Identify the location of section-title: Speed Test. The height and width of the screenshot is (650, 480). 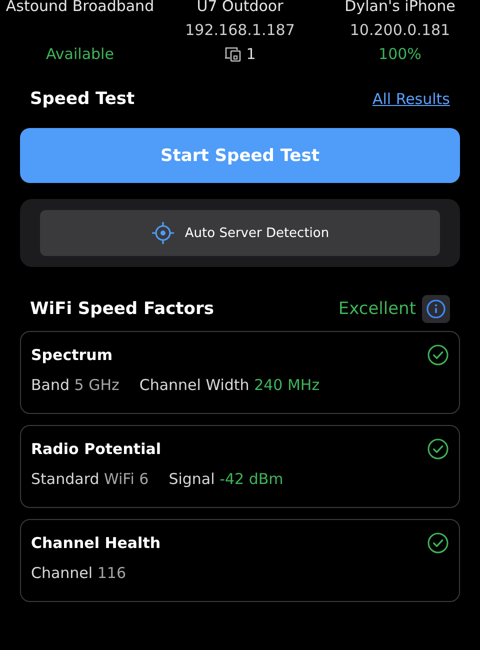
(82, 99).